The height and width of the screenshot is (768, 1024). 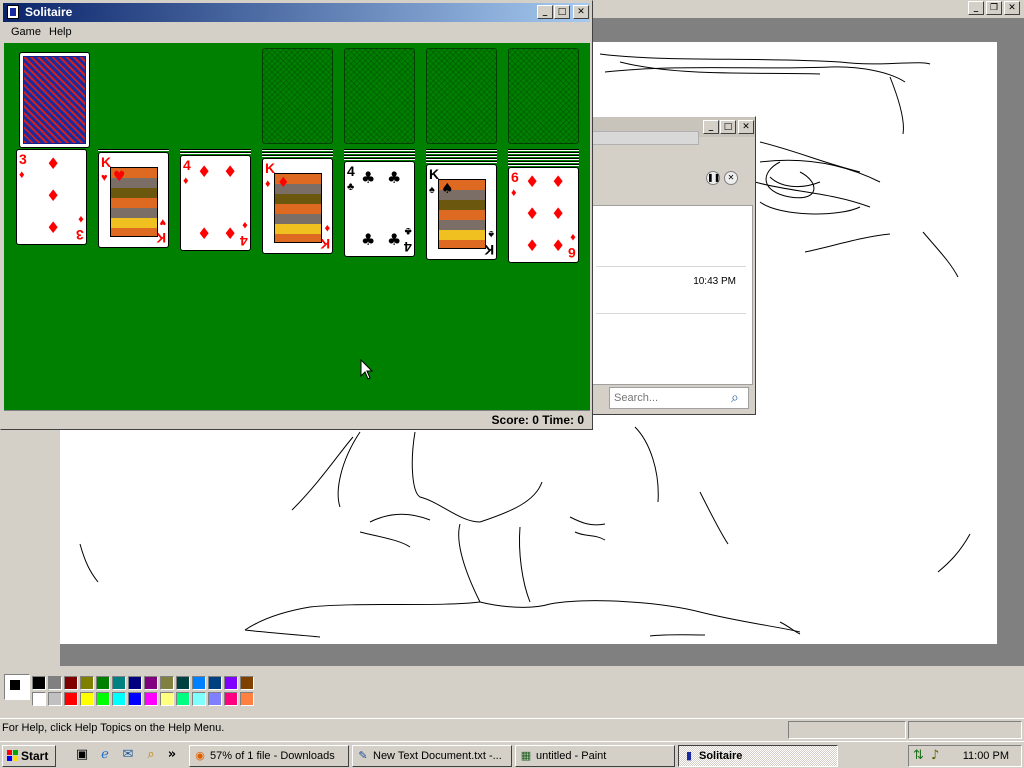 I want to click on tableau-pile: 4 ♦ 4 ♦ ♦ ♦ ♦ ♦, so click(x=216, y=202).